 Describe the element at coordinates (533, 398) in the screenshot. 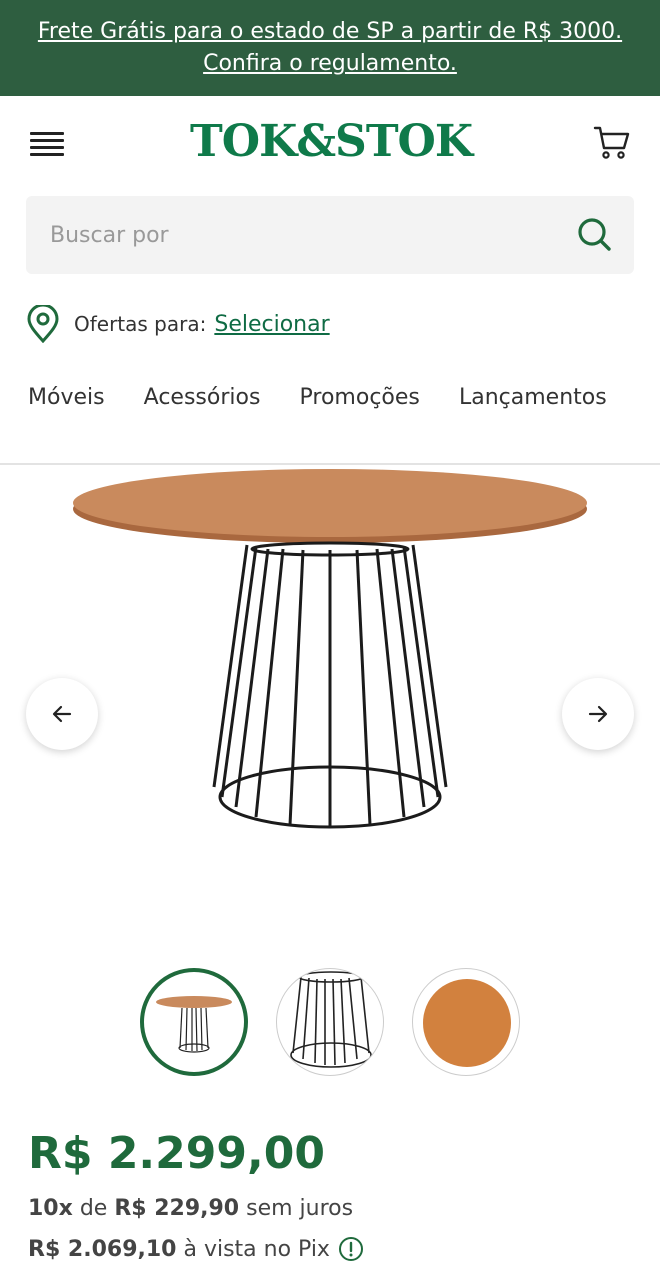

I see `nav-item-lancamentos: Lançamentos` at that location.